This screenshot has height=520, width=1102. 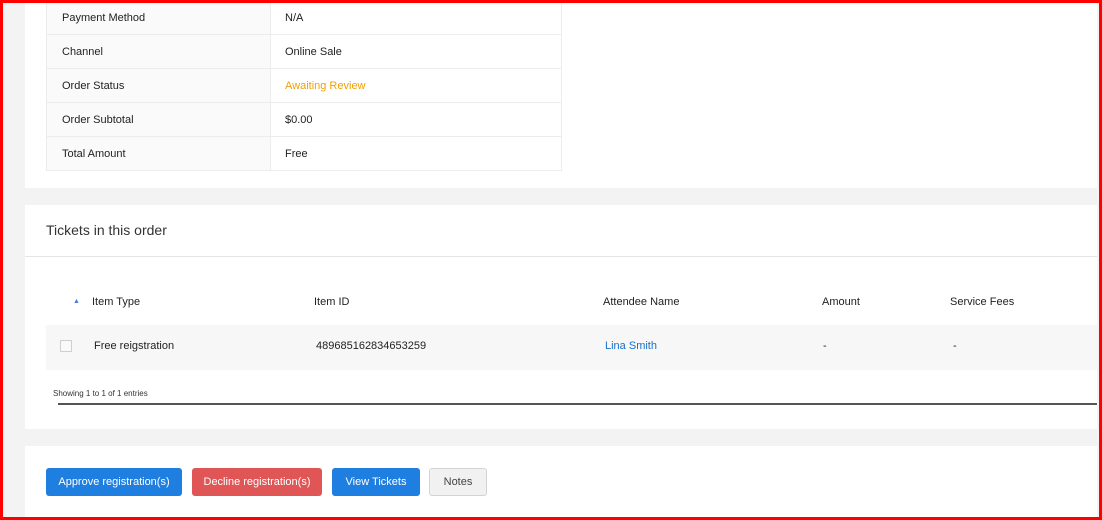 What do you see at coordinates (158, 119) in the screenshot?
I see `detail-label: Order Subtotal` at bounding box center [158, 119].